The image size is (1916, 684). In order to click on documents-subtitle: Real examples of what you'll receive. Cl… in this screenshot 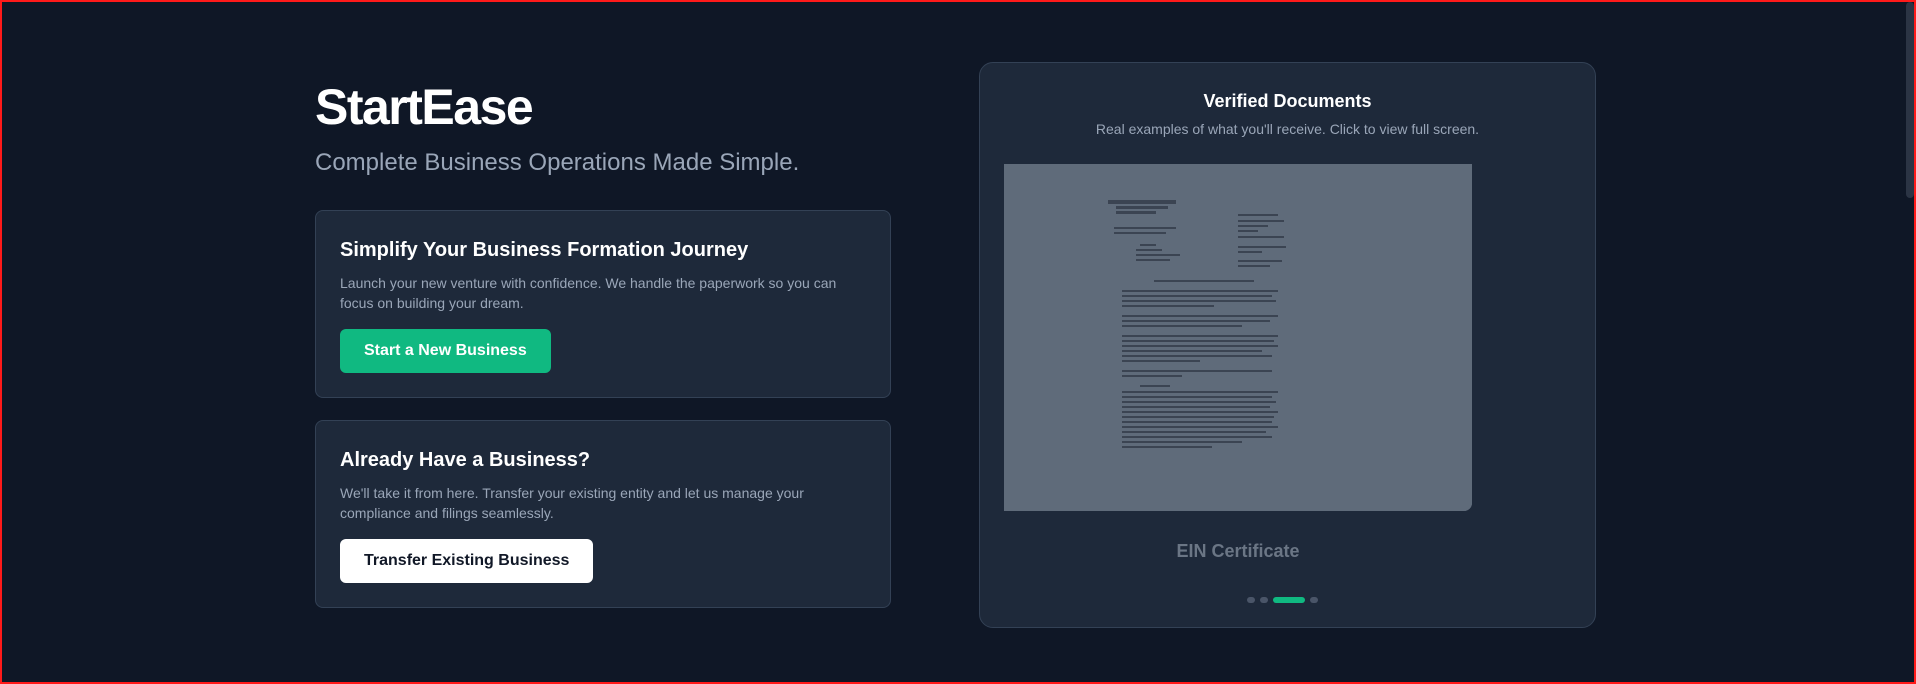, I will do `click(1287, 129)`.